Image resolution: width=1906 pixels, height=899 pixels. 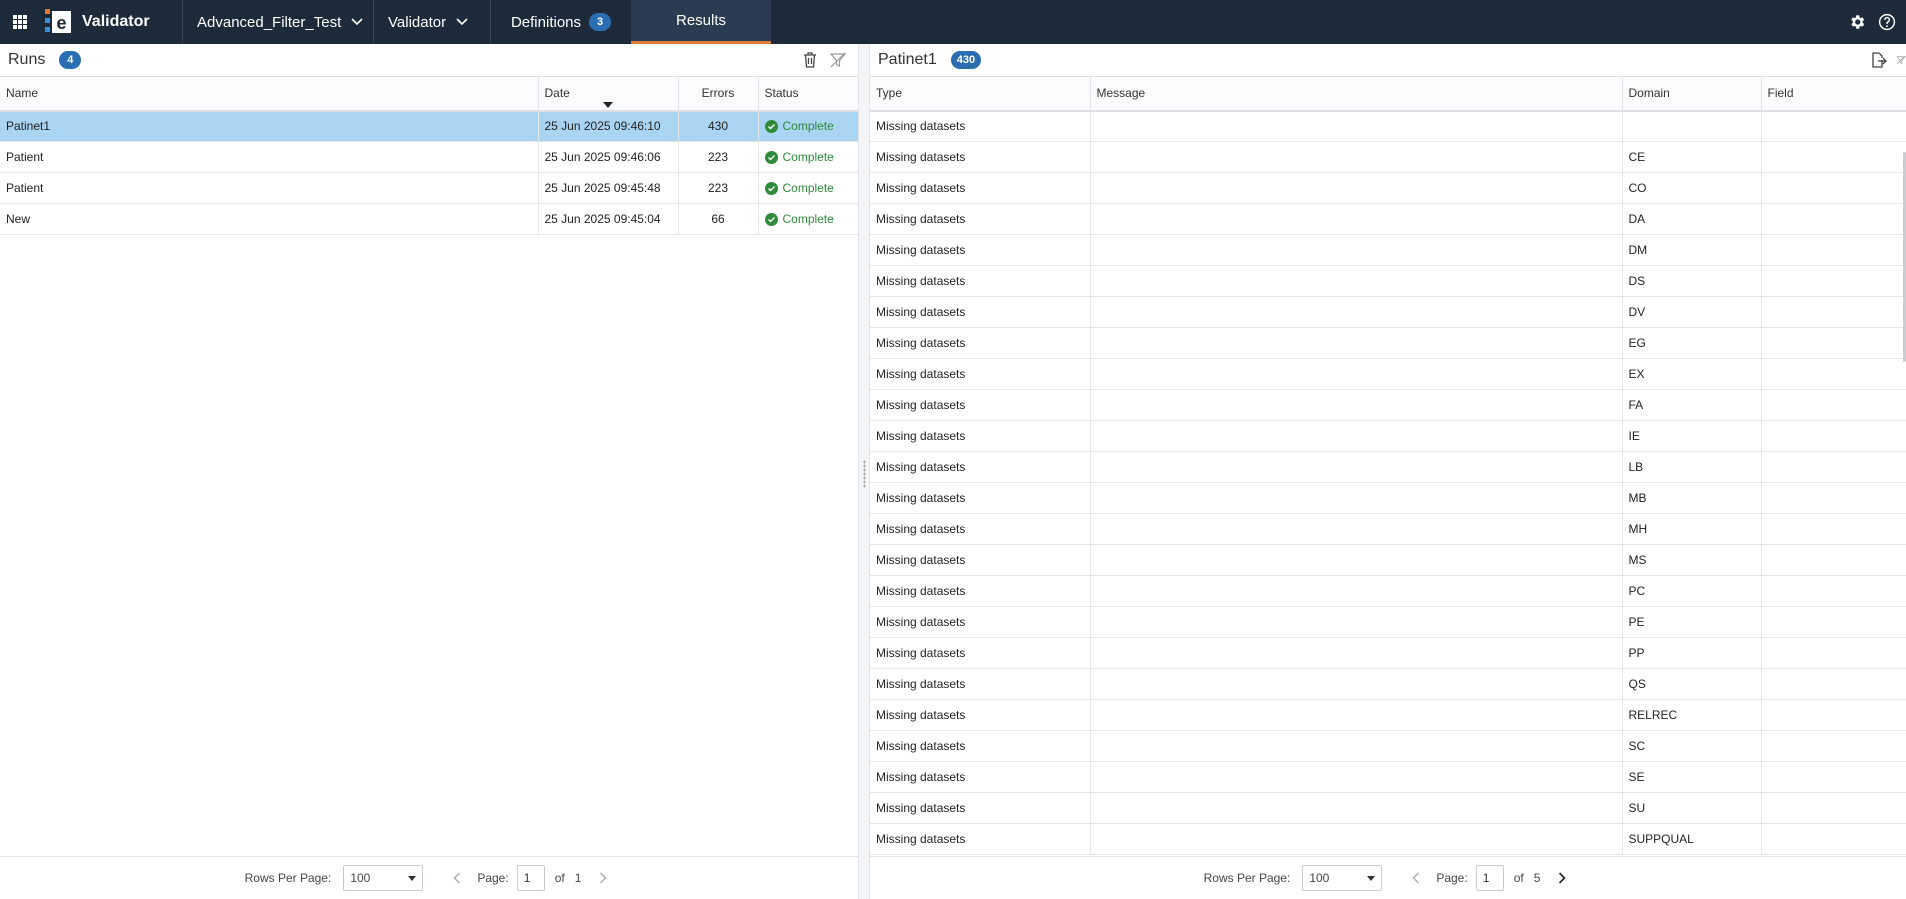 What do you see at coordinates (1388, 219) in the screenshot?
I see `table-row: Missing datasets DA` at bounding box center [1388, 219].